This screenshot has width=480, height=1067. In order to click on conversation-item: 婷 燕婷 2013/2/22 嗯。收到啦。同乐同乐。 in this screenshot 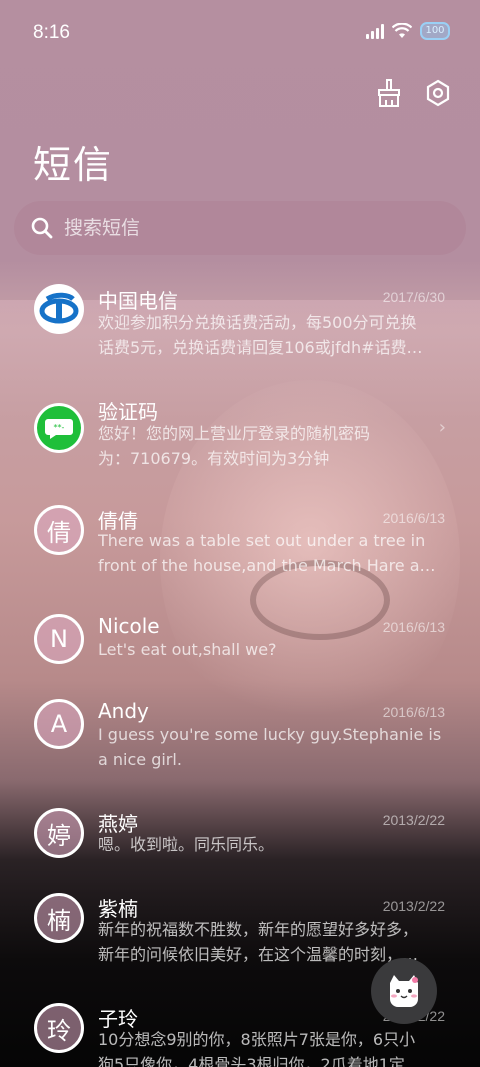, I will do `click(240, 838)`.